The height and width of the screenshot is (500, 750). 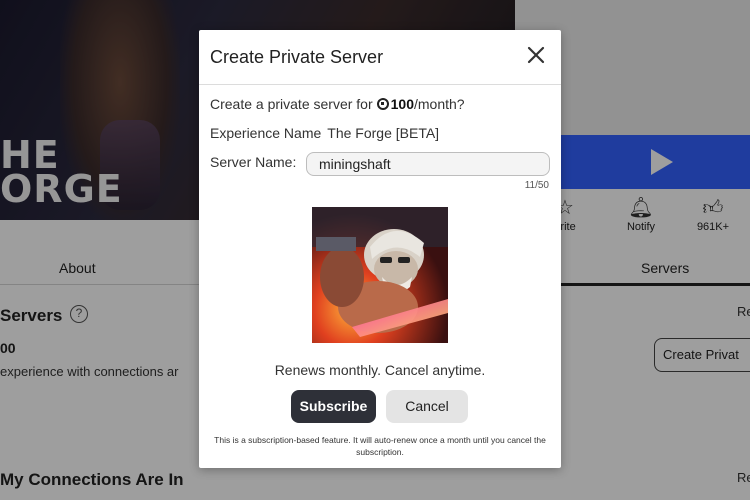 I want to click on experience-name-row: Experience Name The Forge [BETA], so click(x=324, y=133).